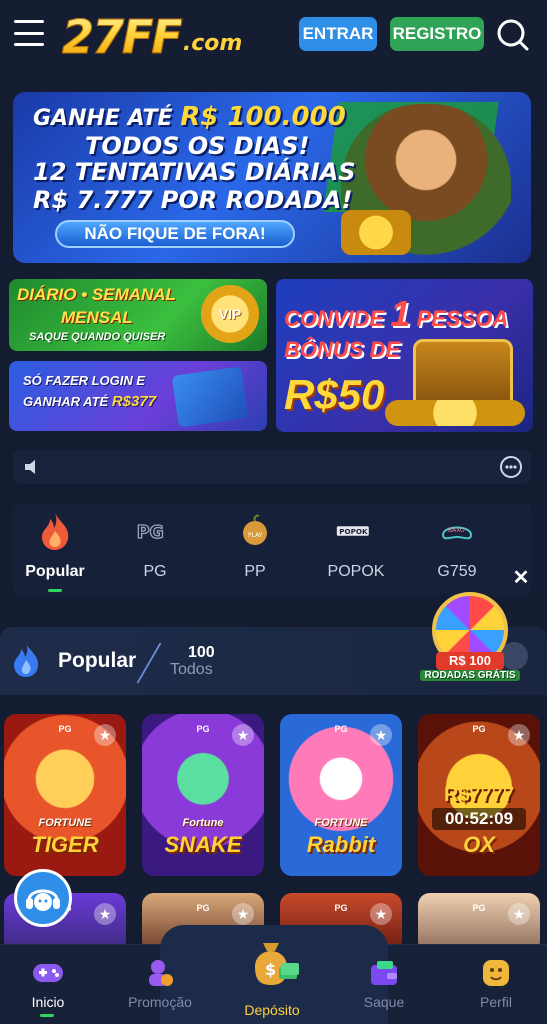 Image resolution: width=547 pixels, height=1024 pixels. Describe the element at coordinates (103, 118) in the screenshot. I see `banner-line-1-prefix: GANHE ATÉ` at that location.